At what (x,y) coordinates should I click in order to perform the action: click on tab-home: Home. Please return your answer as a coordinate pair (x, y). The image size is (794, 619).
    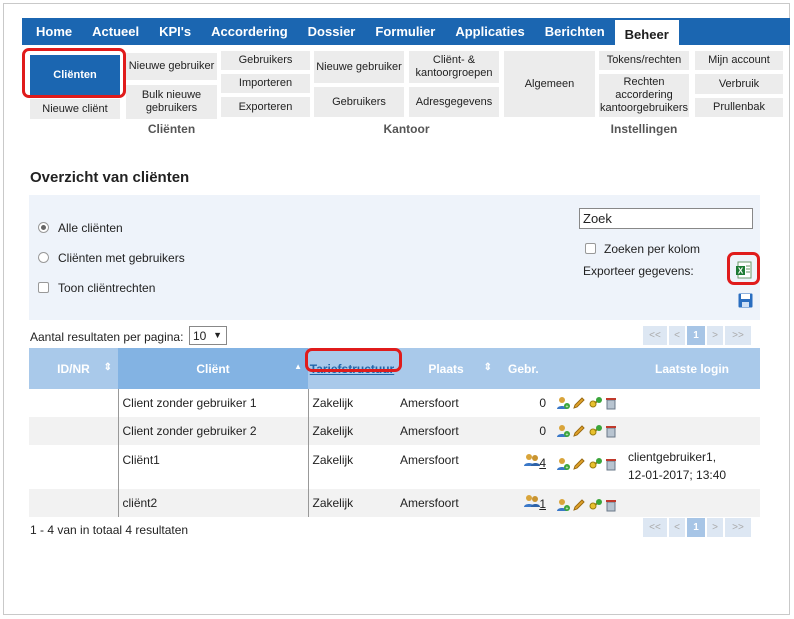
    Looking at the image, I should click on (54, 31).